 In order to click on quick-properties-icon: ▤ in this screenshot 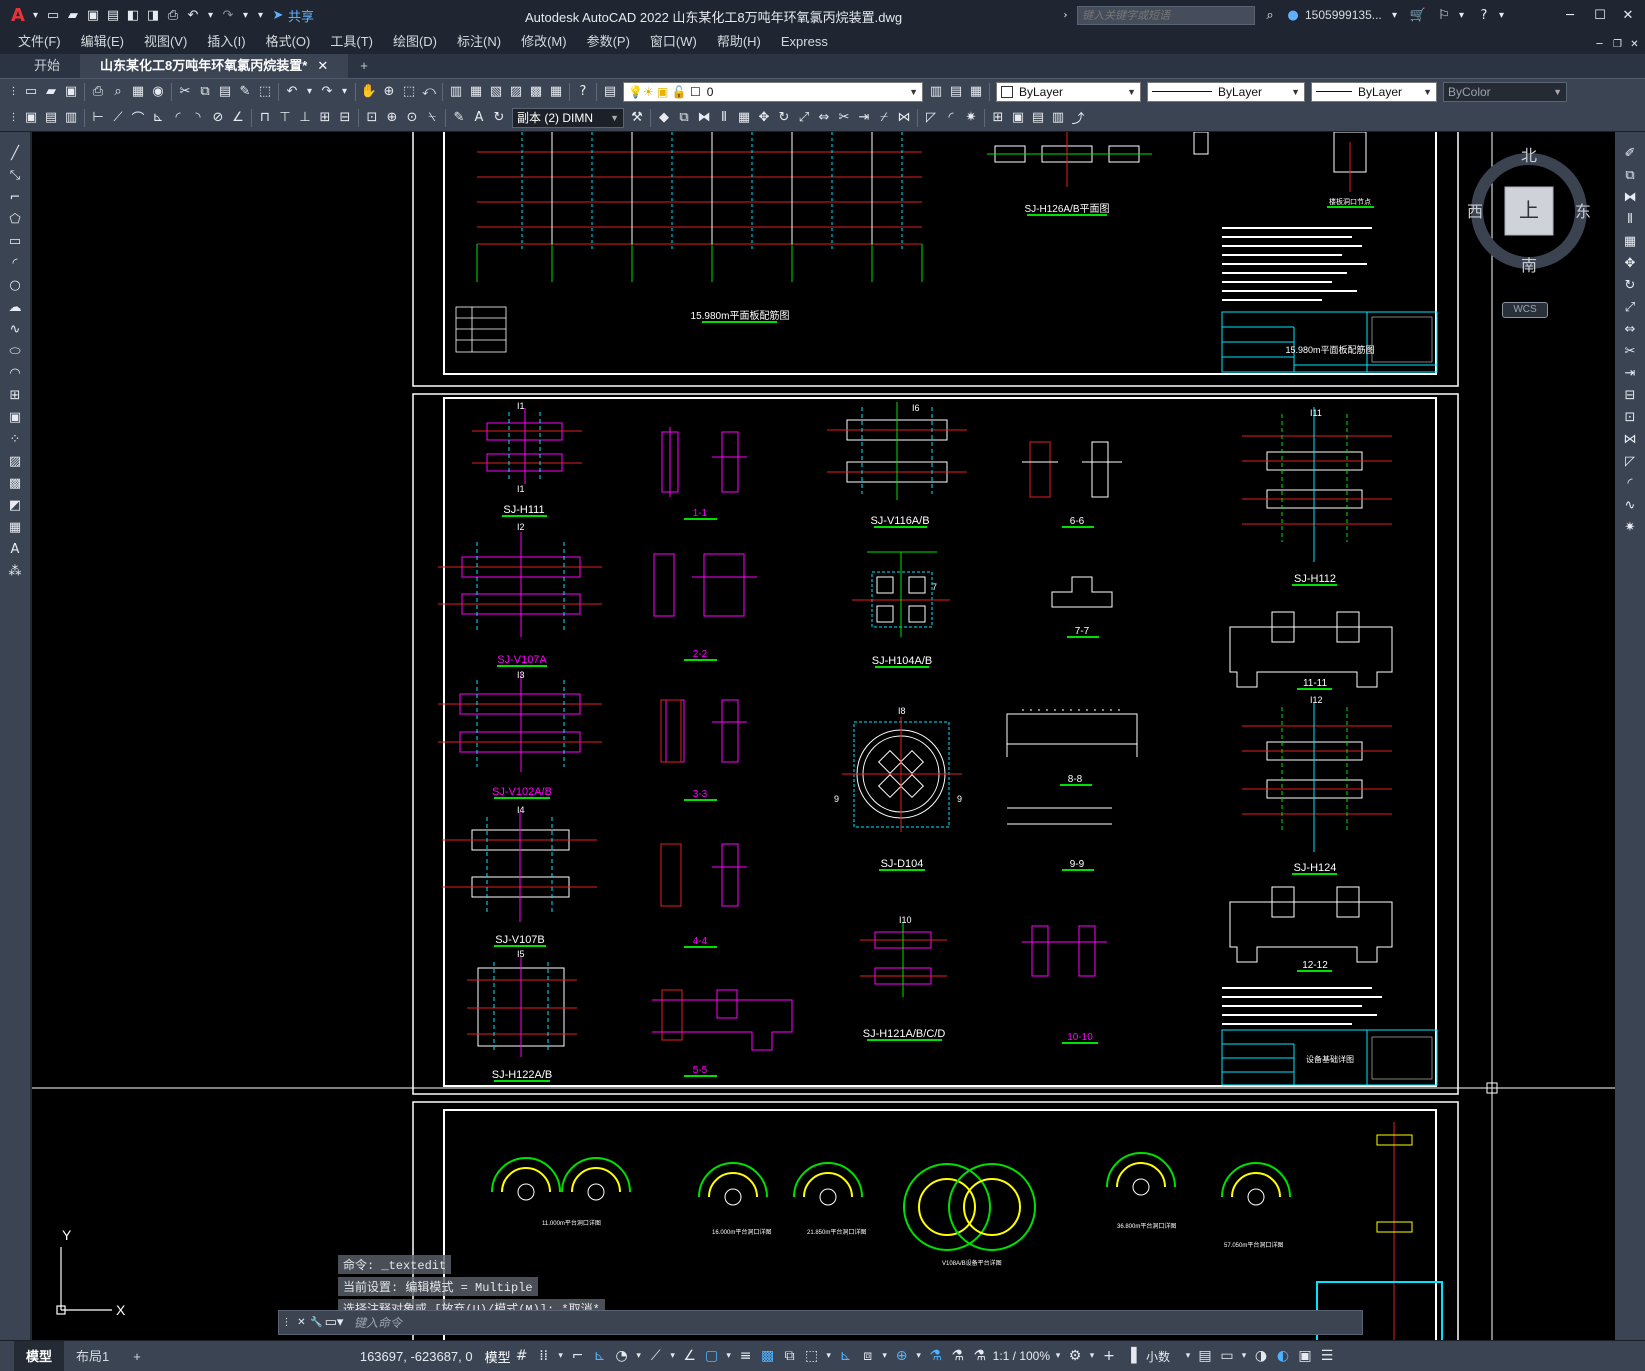, I will do `click(1205, 1356)`.